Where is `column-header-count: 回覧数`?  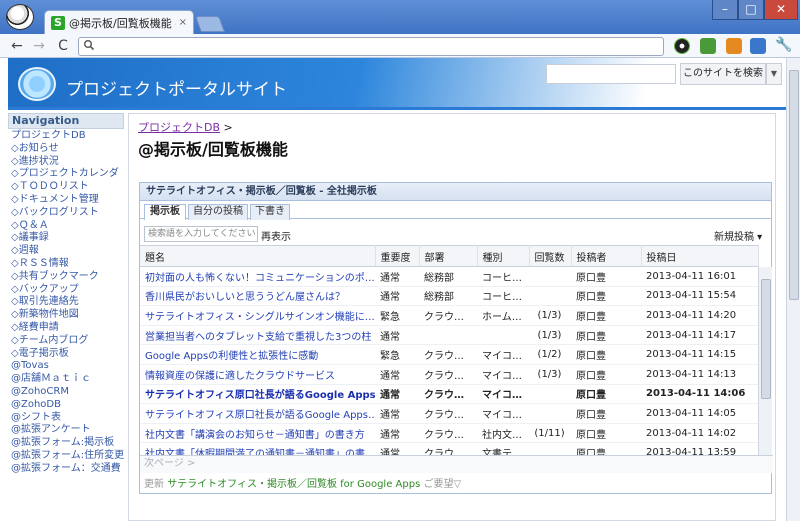
column-header-count: 回覧数 is located at coordinates (550, 256).